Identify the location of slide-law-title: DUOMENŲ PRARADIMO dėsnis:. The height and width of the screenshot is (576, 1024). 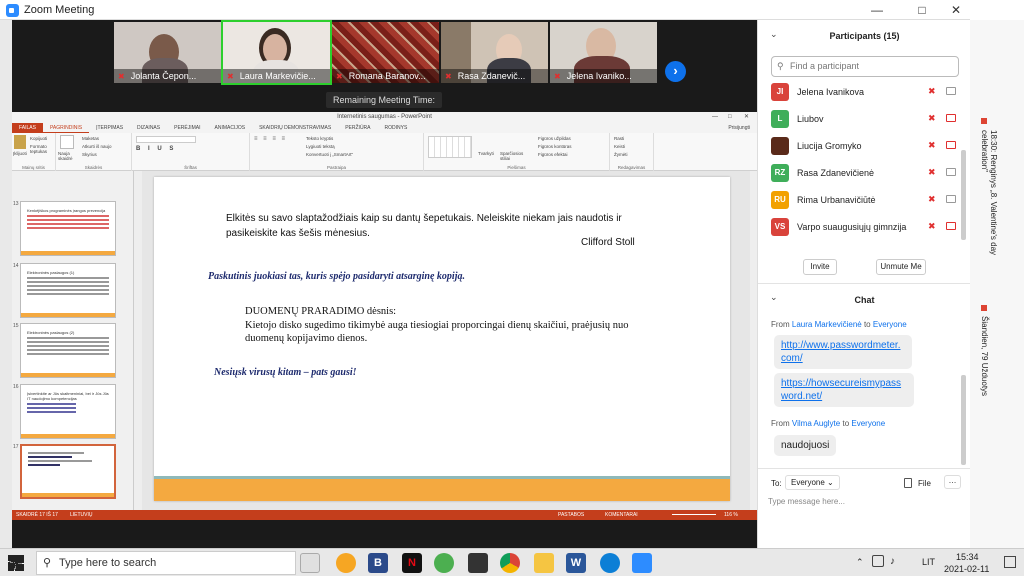
(321, 311).